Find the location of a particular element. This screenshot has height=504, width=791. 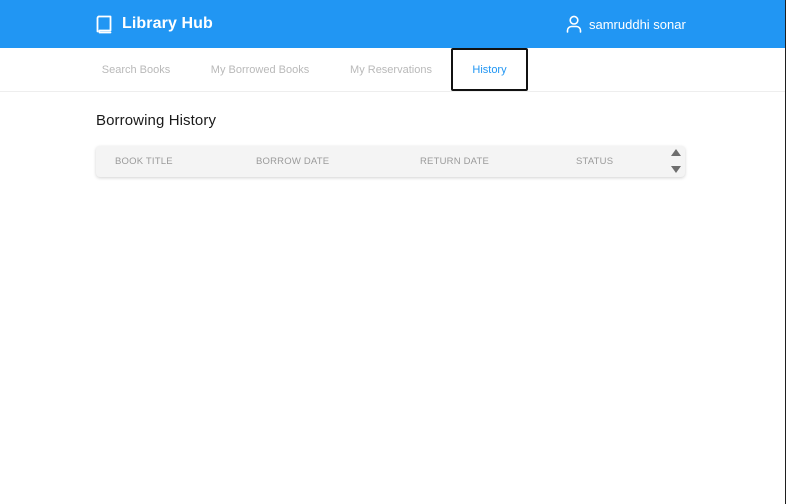

column-header-book-title: BOOK TITLE is located at coordinates (144, 161).